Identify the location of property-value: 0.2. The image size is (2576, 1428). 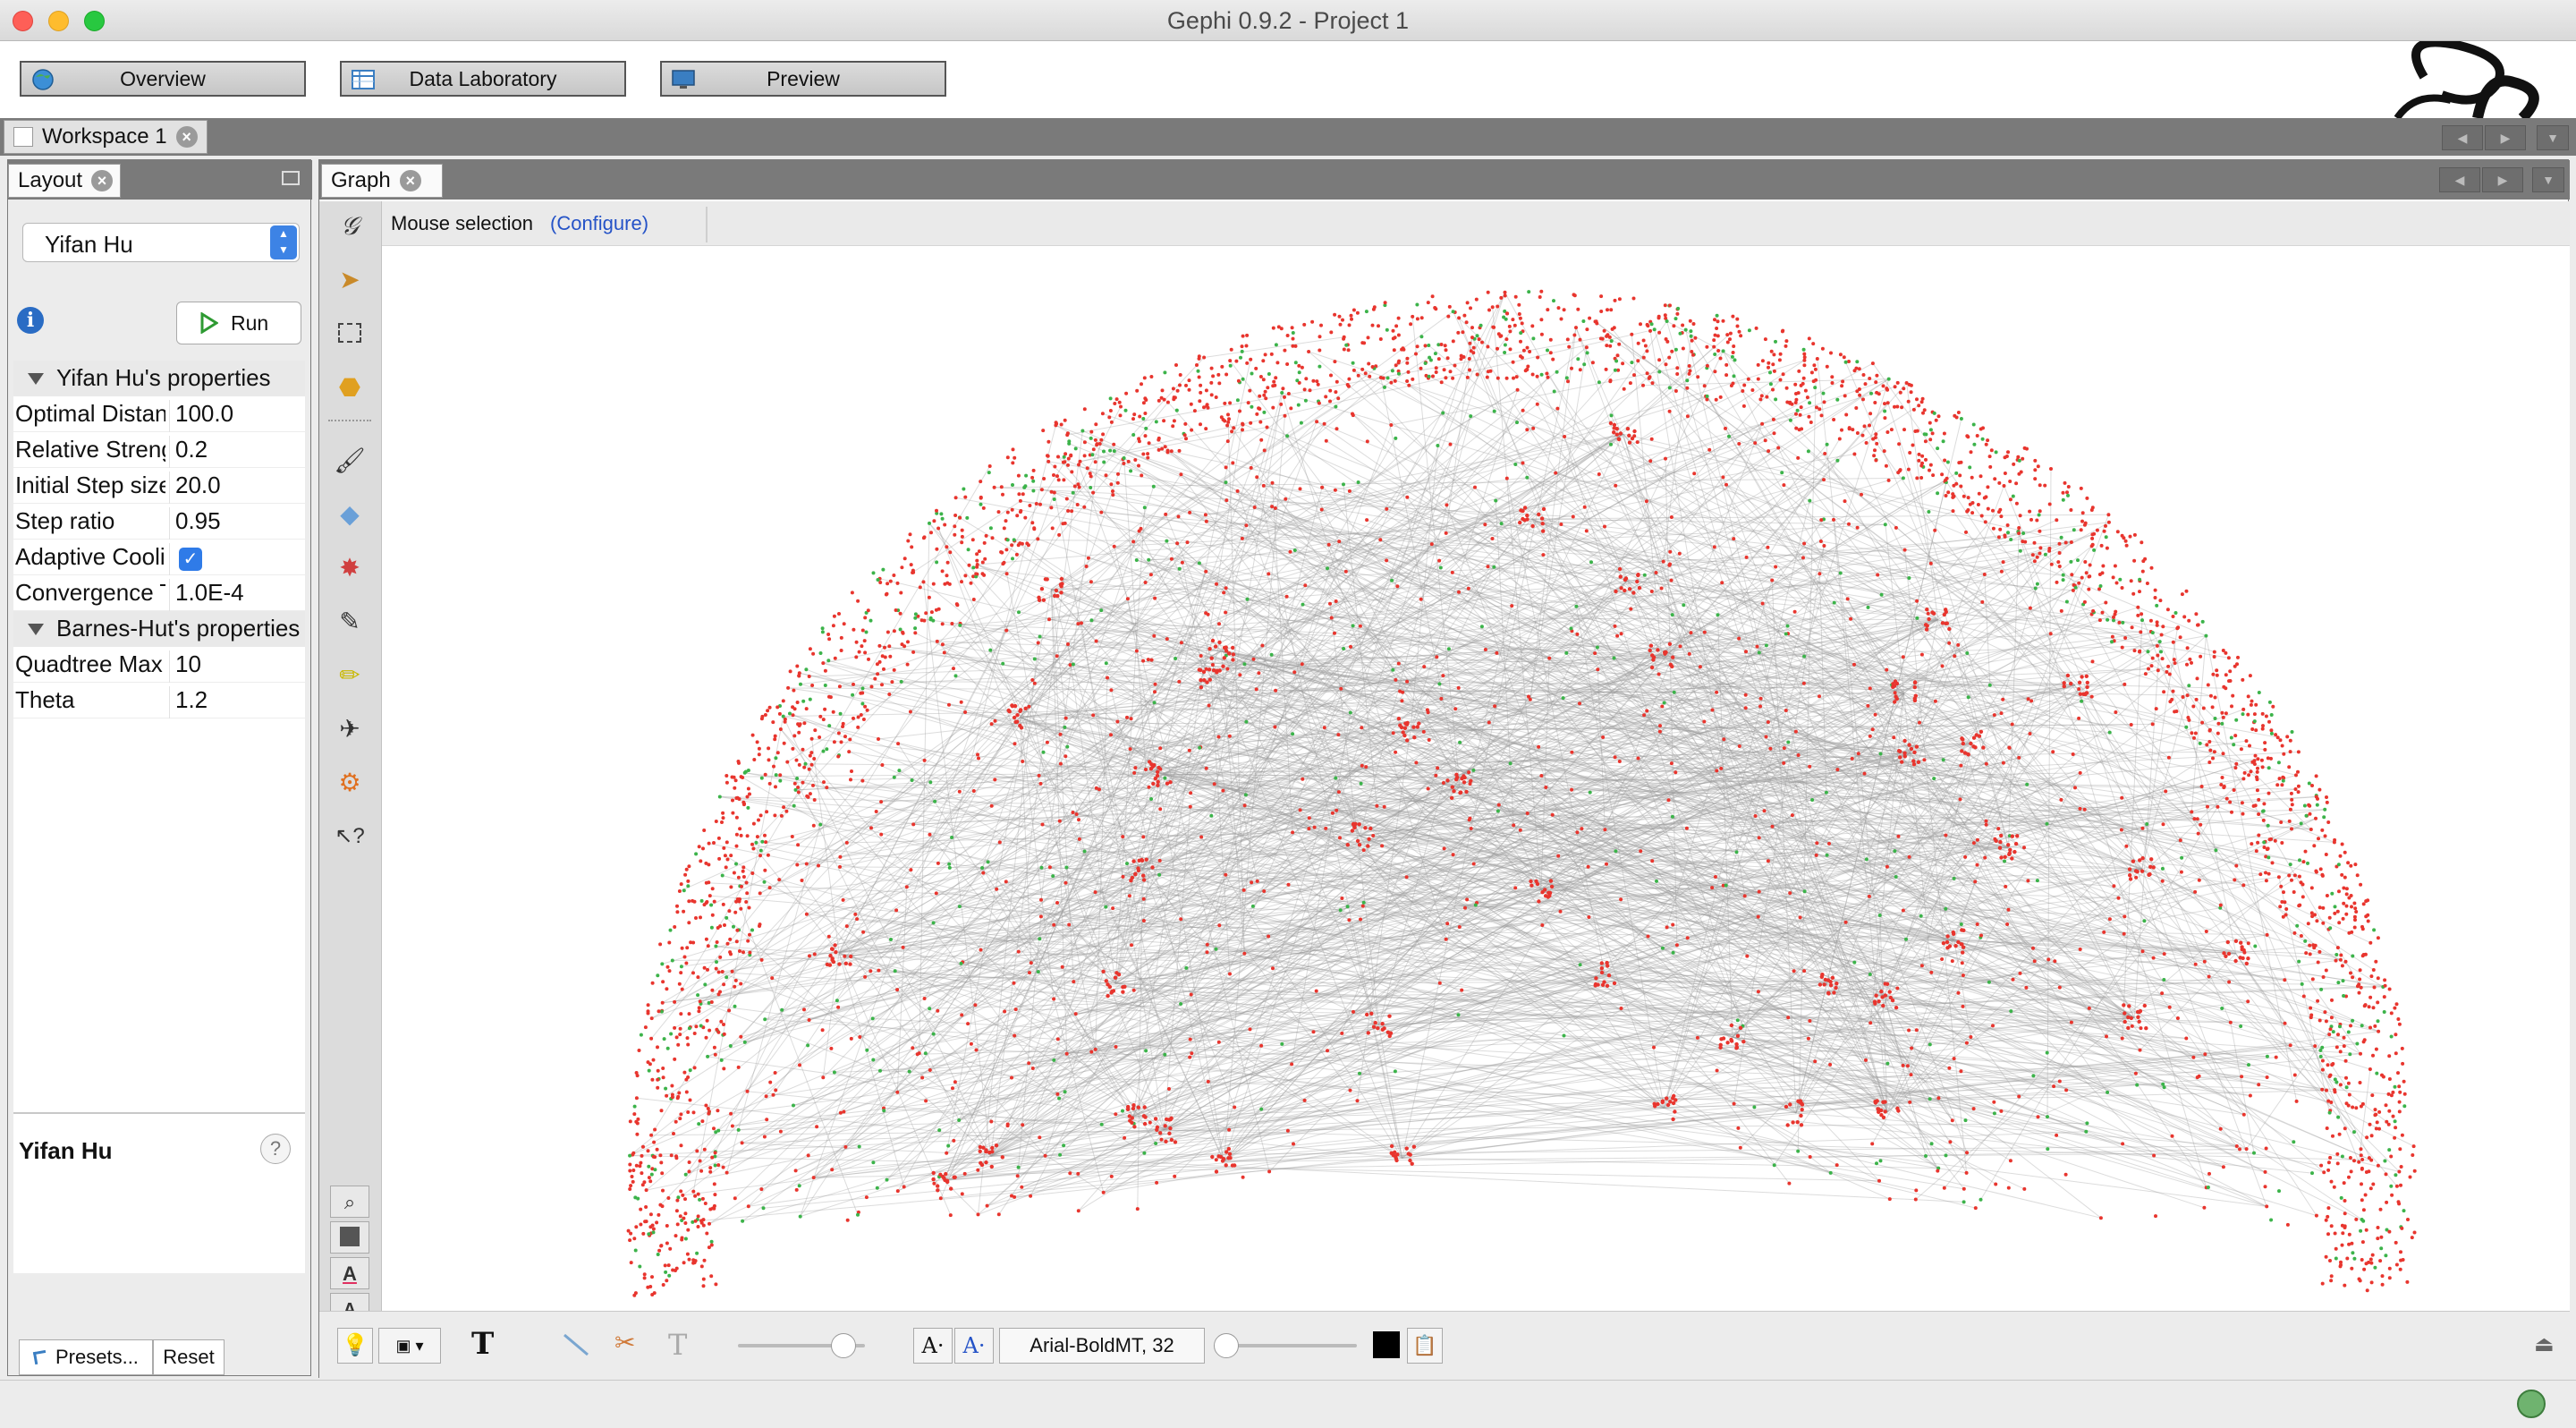
(236, 452).